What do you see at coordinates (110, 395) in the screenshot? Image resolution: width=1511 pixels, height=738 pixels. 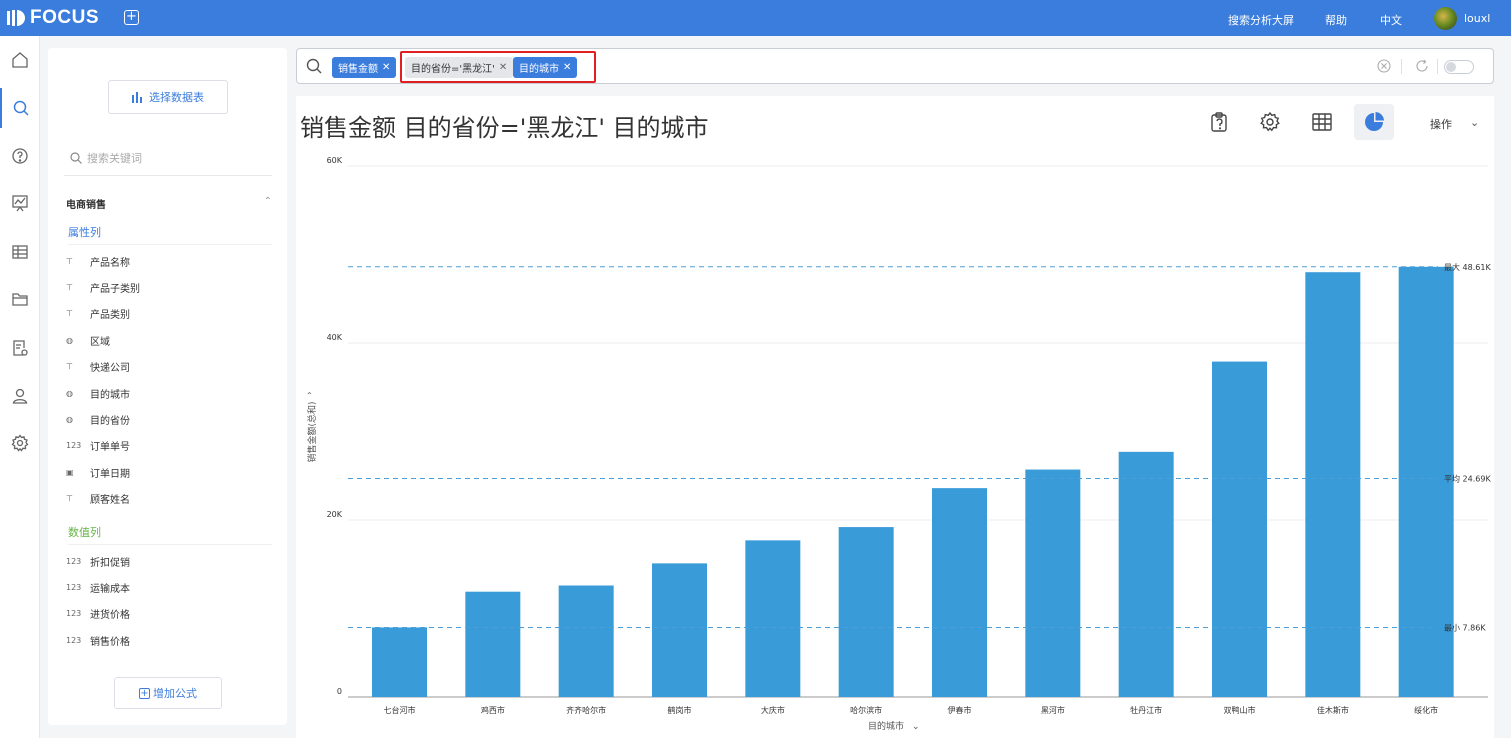 I see `field-name: 目的城市` at bounding box center [110, 395].